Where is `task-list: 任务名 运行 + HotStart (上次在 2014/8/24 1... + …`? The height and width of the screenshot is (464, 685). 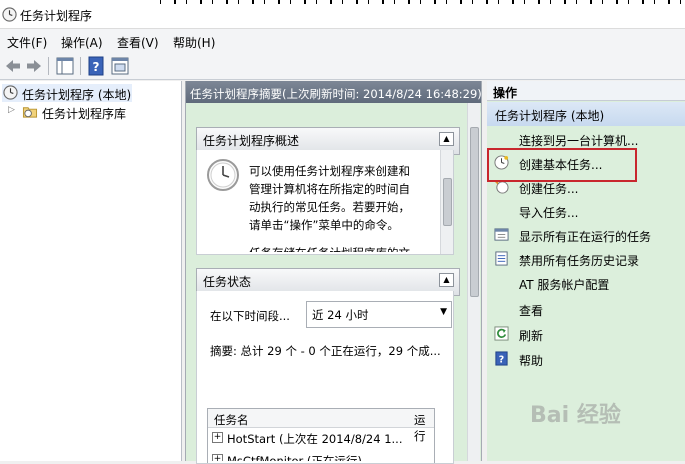
task-list: 任务名 运行 + HotStart (上次在 2014/8/24 1... + … is located at coordinates (321, 435).